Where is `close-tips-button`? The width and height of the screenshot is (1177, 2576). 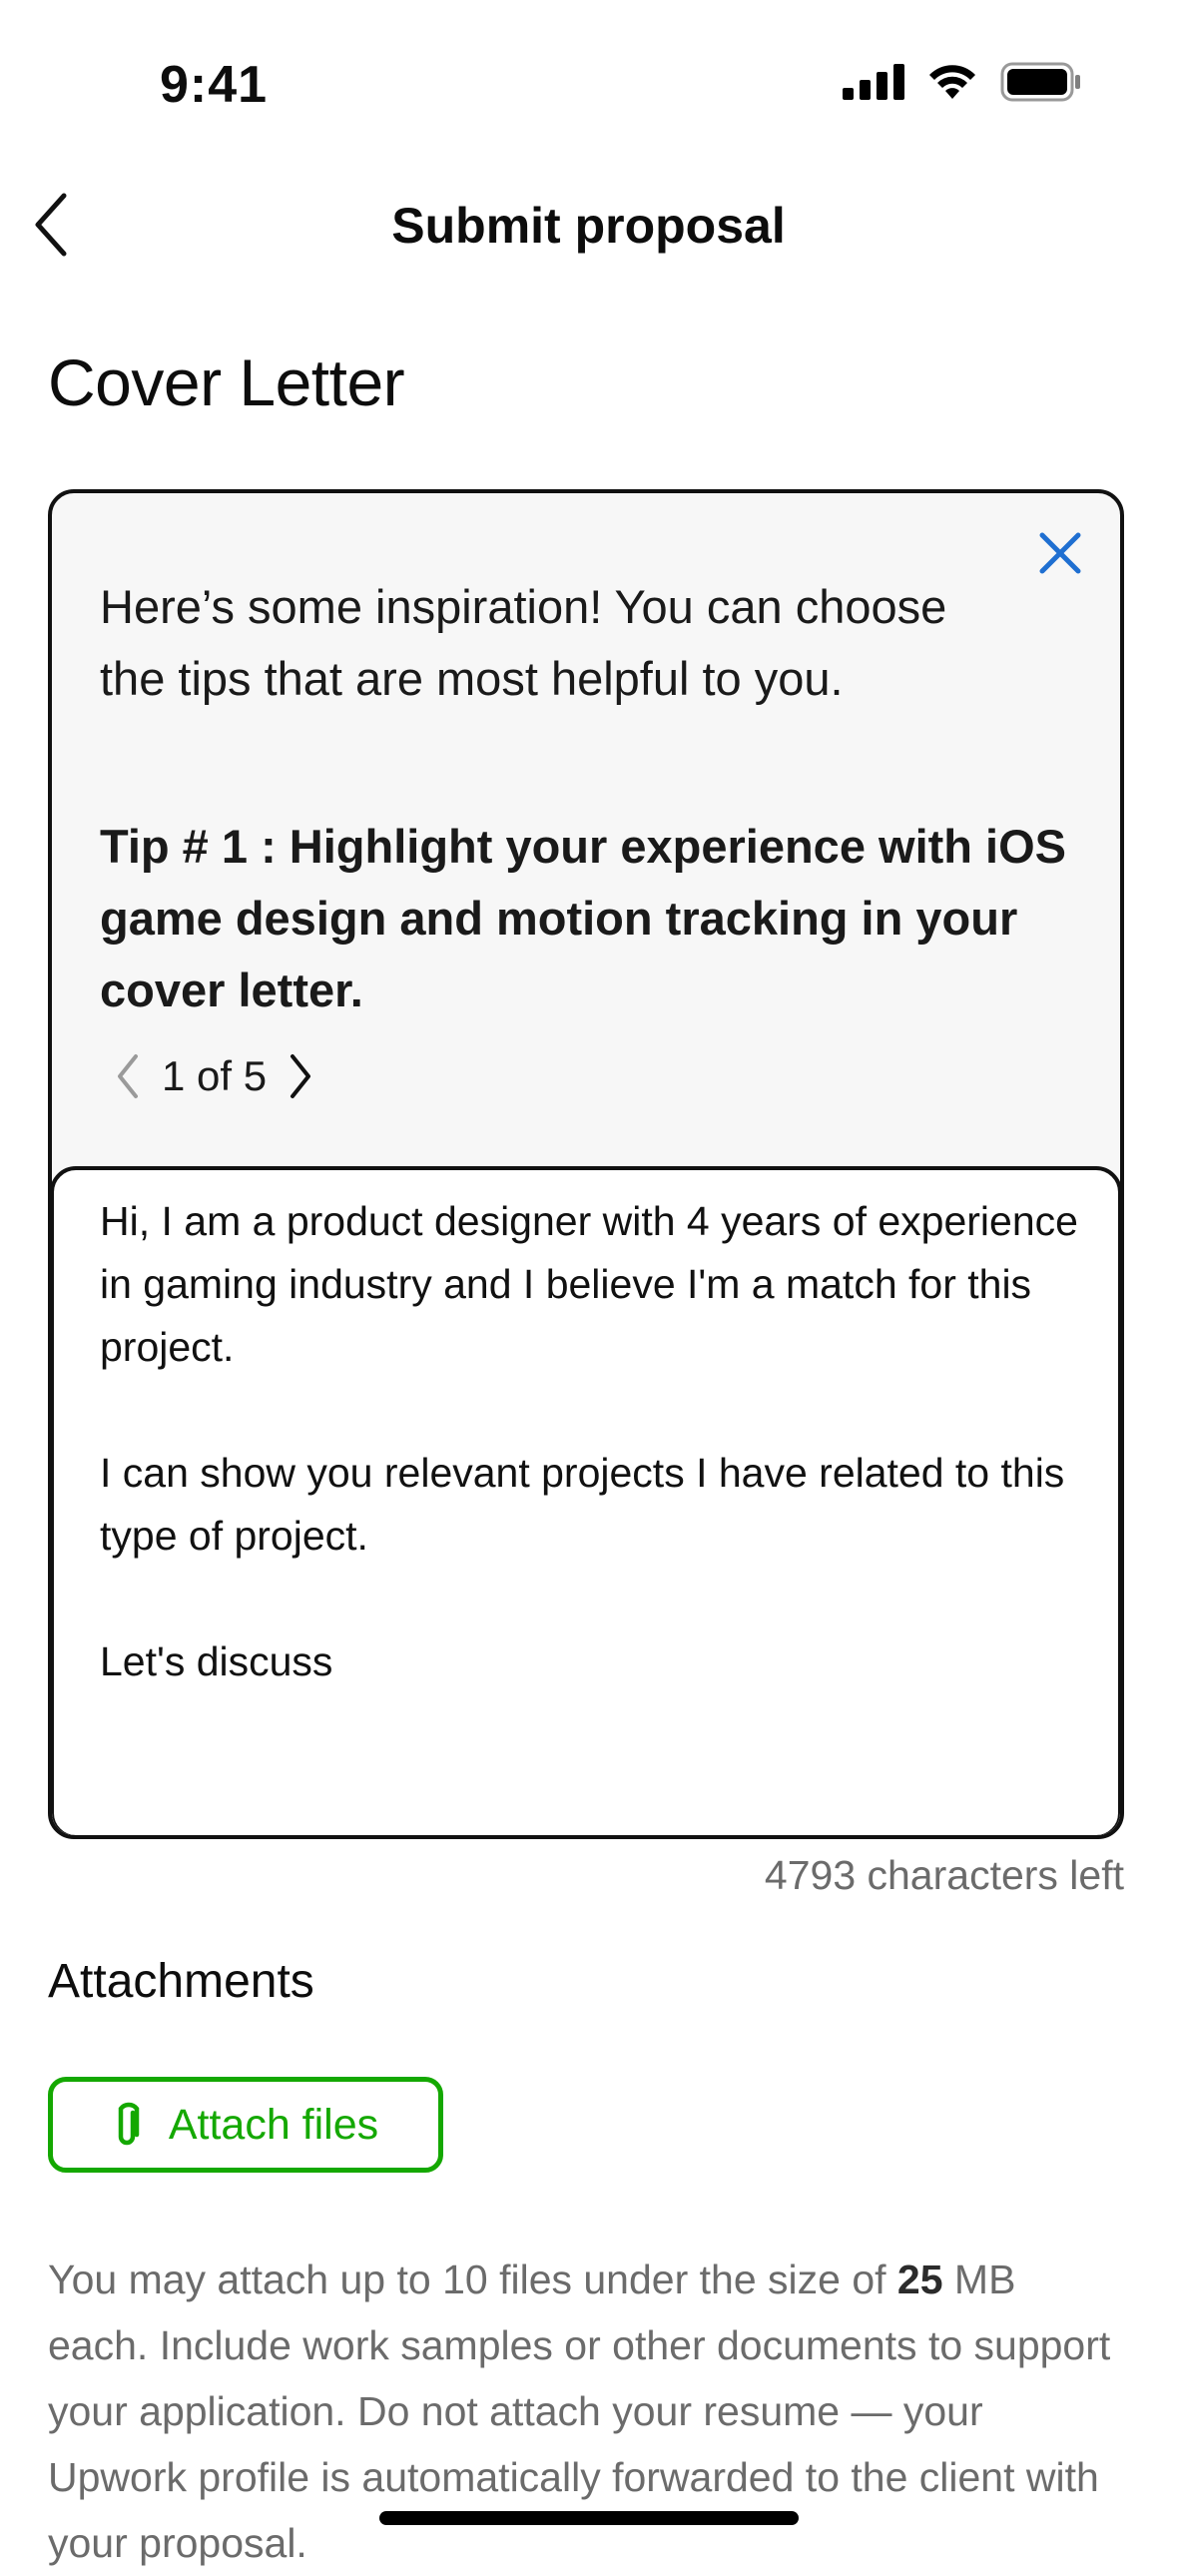
close-tips-button is located at coordinates (1060, 553).